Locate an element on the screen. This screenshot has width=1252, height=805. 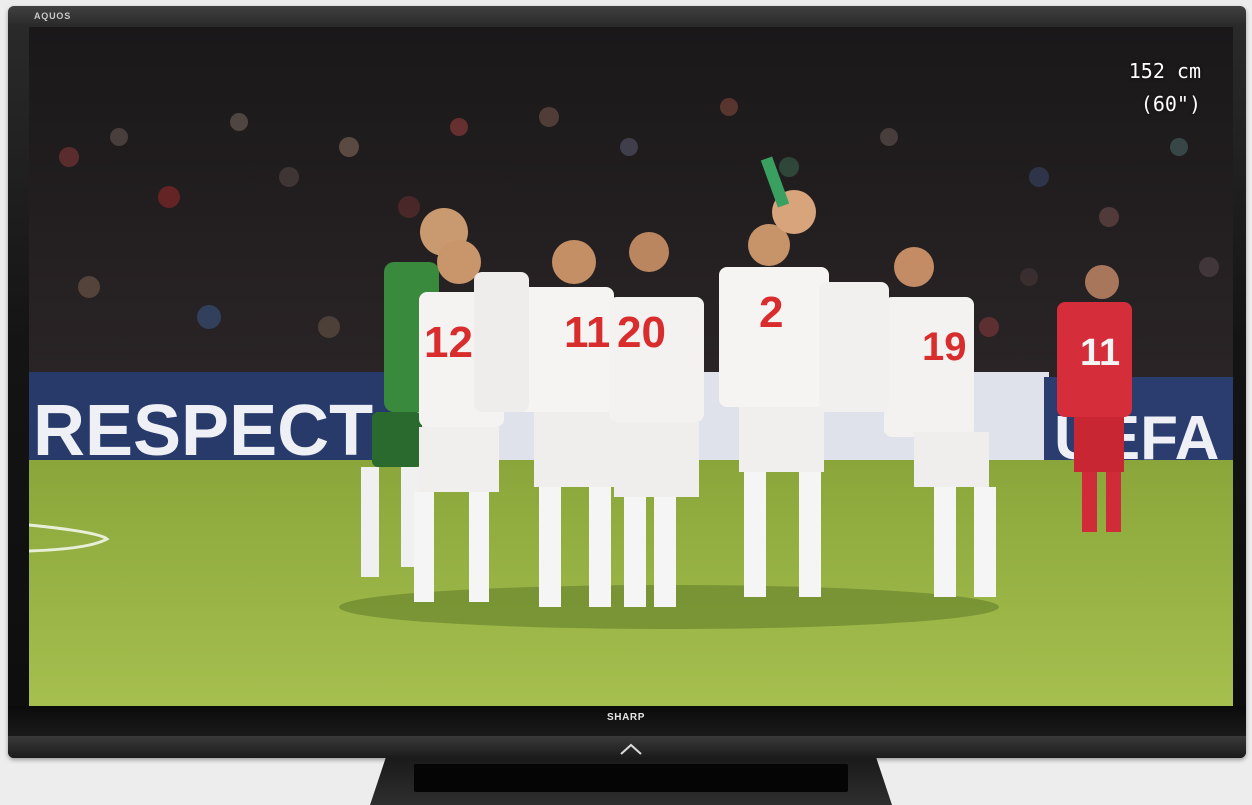
brand-logo-top: AQUOS is located at coordinates (53, 16).